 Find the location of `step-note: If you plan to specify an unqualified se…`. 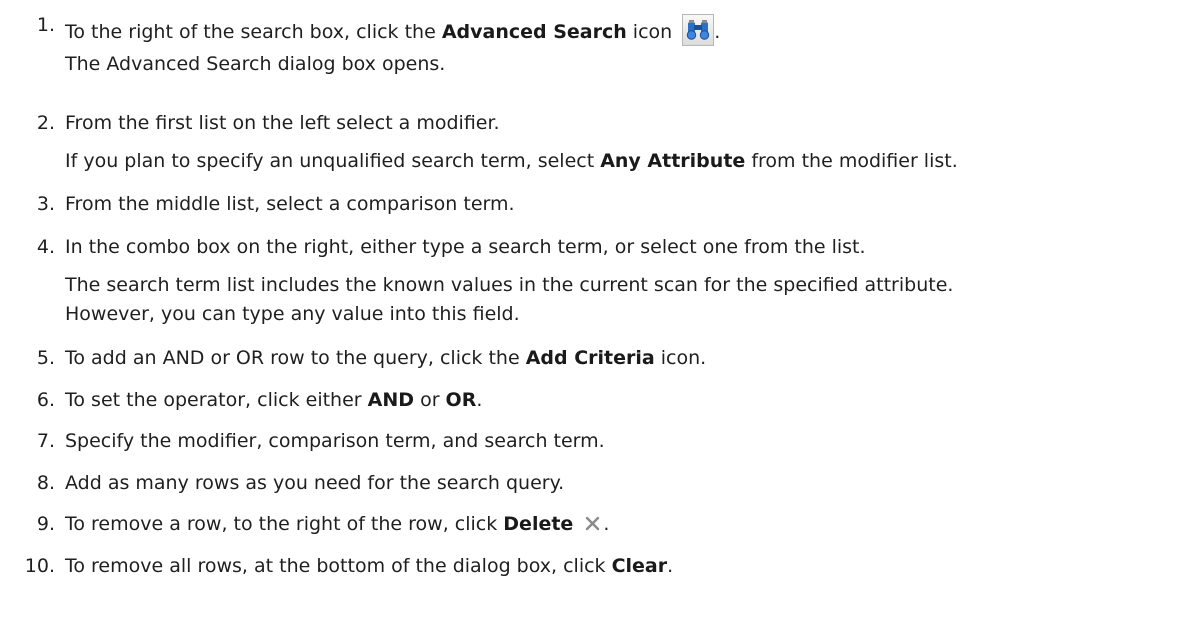

step-note: If you plan to specify an unqualified se… is located at coordinates (511, 161).